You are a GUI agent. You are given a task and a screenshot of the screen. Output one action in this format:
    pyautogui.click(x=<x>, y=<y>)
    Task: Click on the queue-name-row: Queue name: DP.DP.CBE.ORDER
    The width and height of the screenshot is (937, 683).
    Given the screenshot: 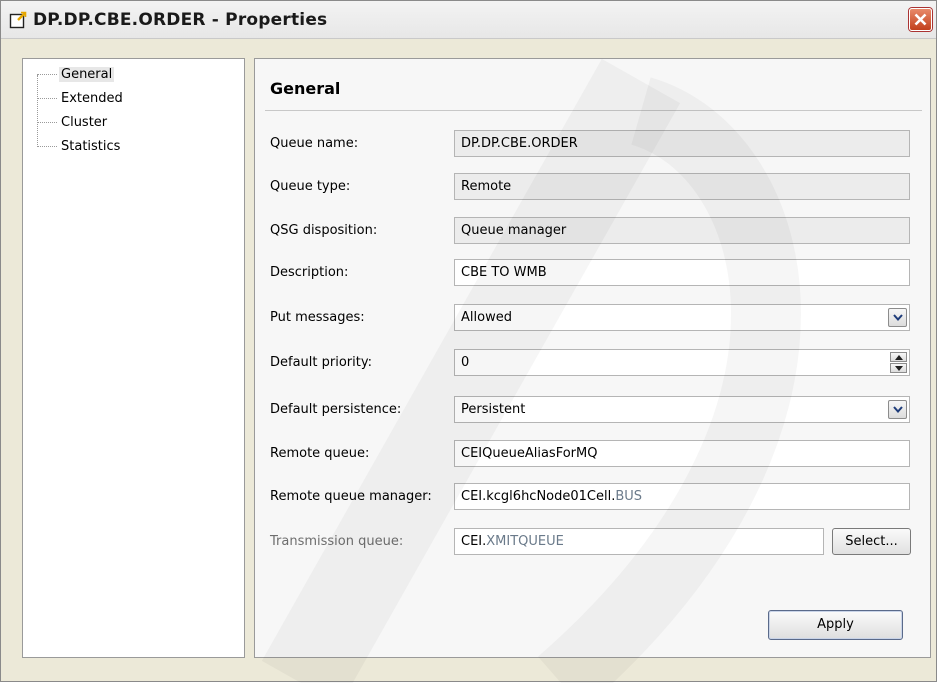 What is the action you would take?
    pyautogui.click(x=593, y=144)
    